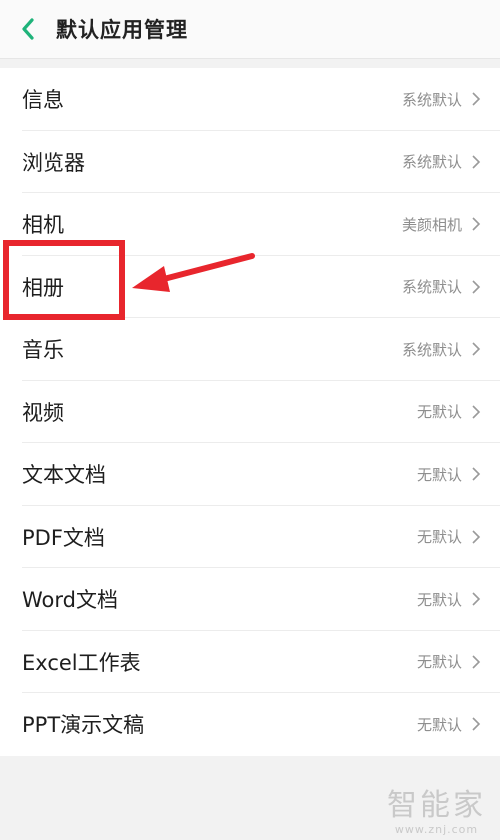 The width and height of the screenshot is (500, 840). What do you see at coordinates (70, 600) in the screenshot?
I see `list-item-label: Word文档` at bounding box center [70, 600].